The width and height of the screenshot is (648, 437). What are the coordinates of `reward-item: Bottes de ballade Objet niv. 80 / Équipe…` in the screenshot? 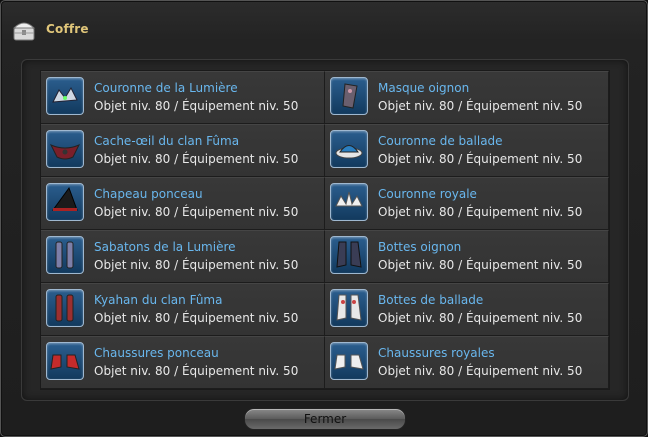 It's located at (467, 309).